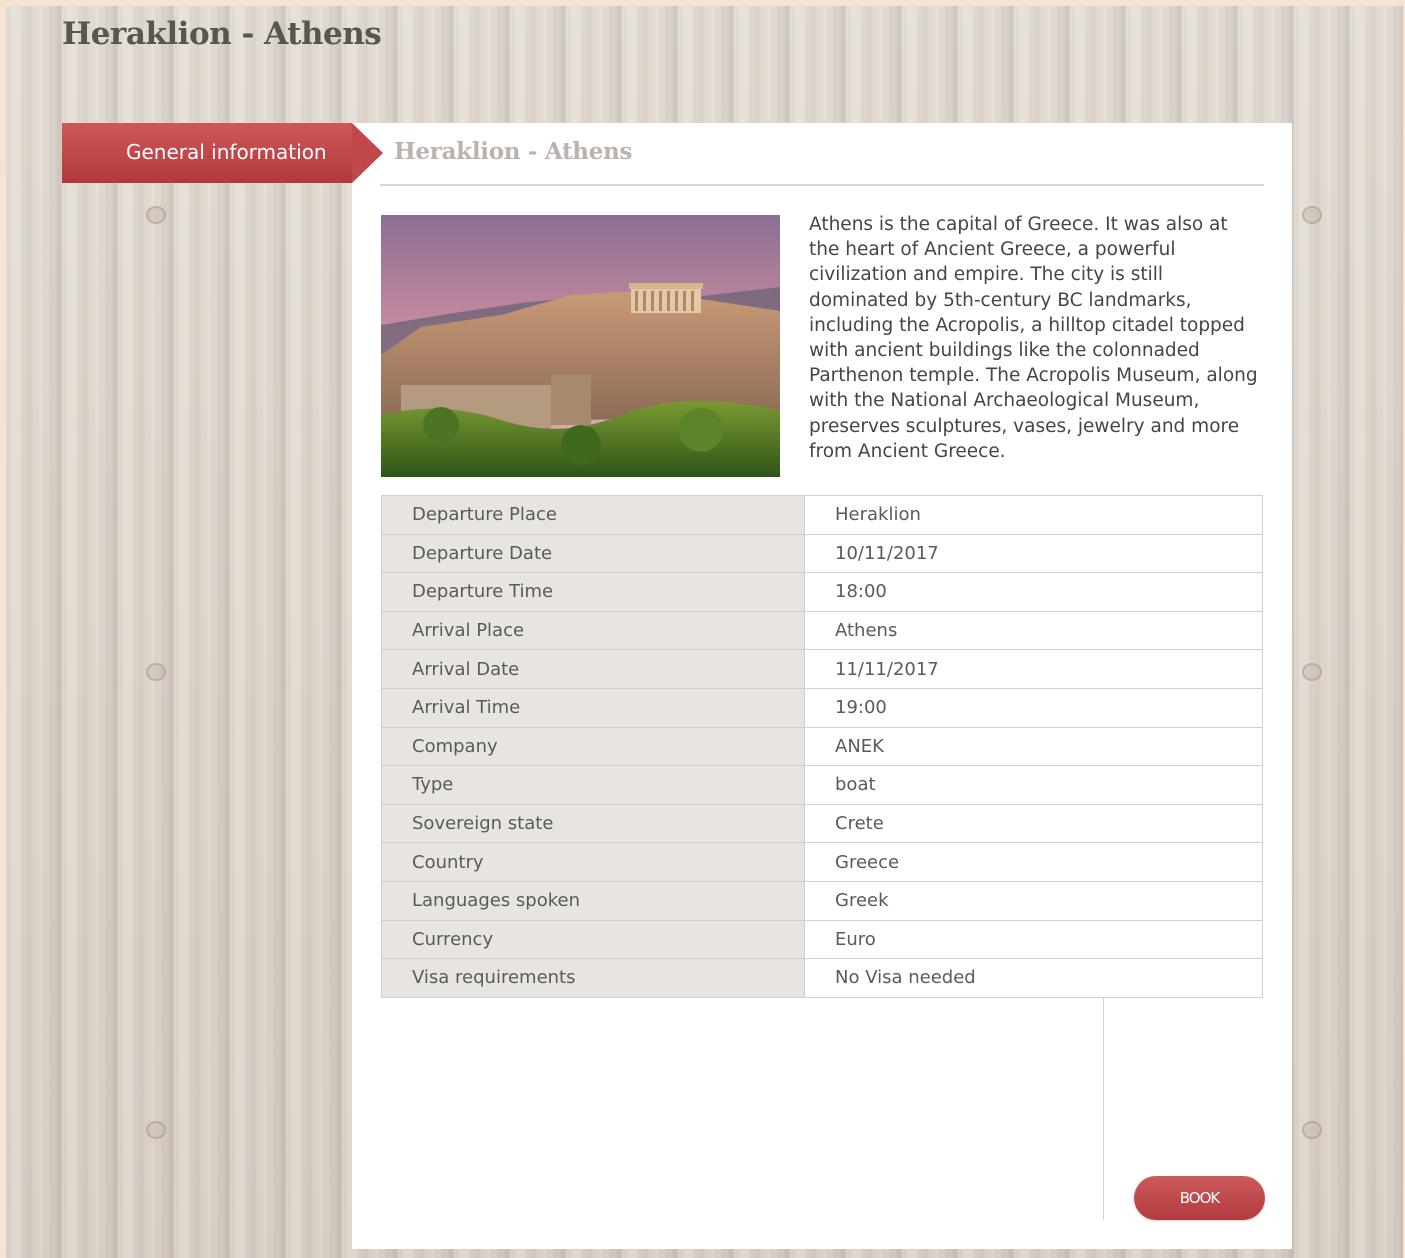 The image size is (1405, 1258). I want to click on acropolis-illustration, so click(580, 346).